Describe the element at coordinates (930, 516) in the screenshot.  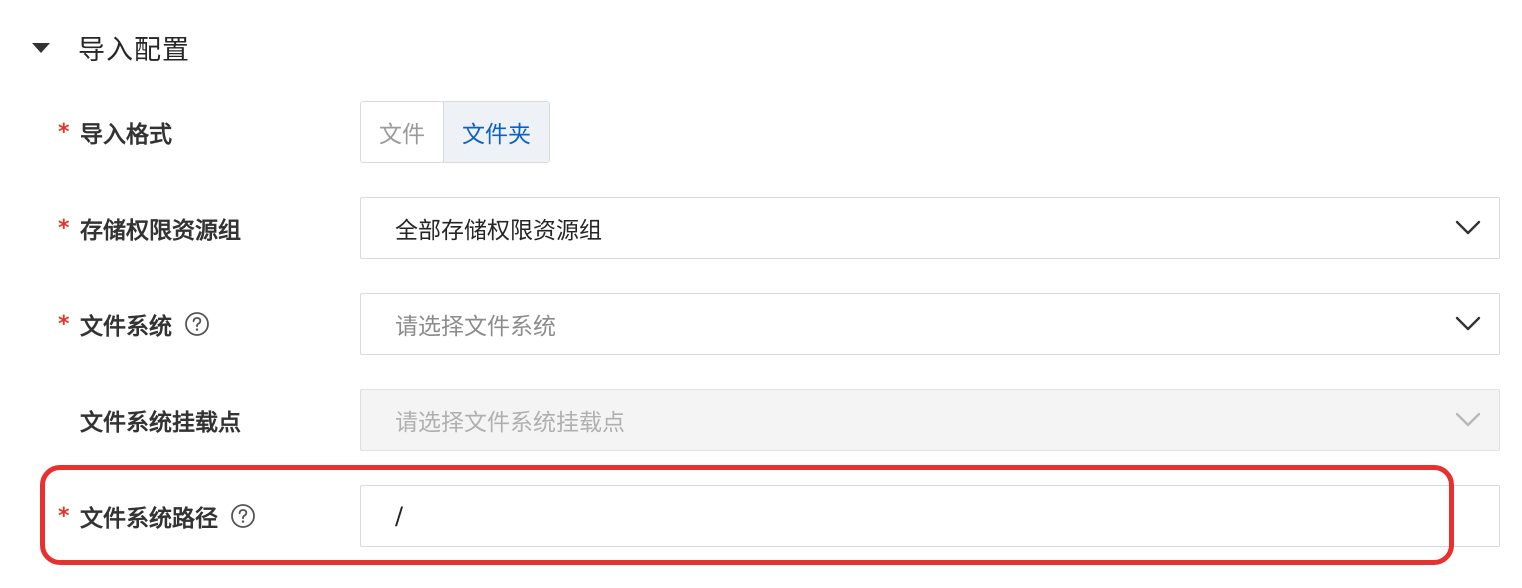
I see `file-system-path-input` at that location.